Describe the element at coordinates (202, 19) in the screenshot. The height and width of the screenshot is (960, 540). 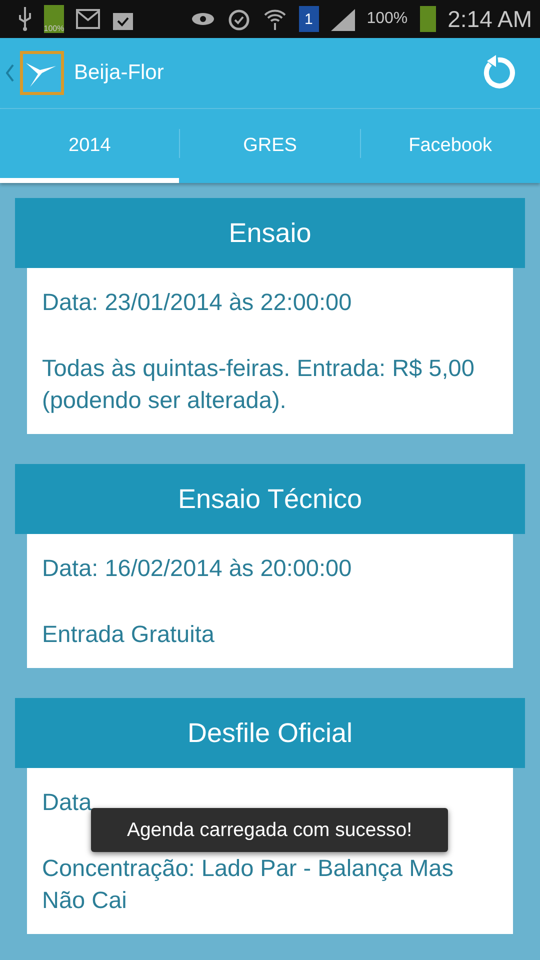
I see `eye-icon` at that location.